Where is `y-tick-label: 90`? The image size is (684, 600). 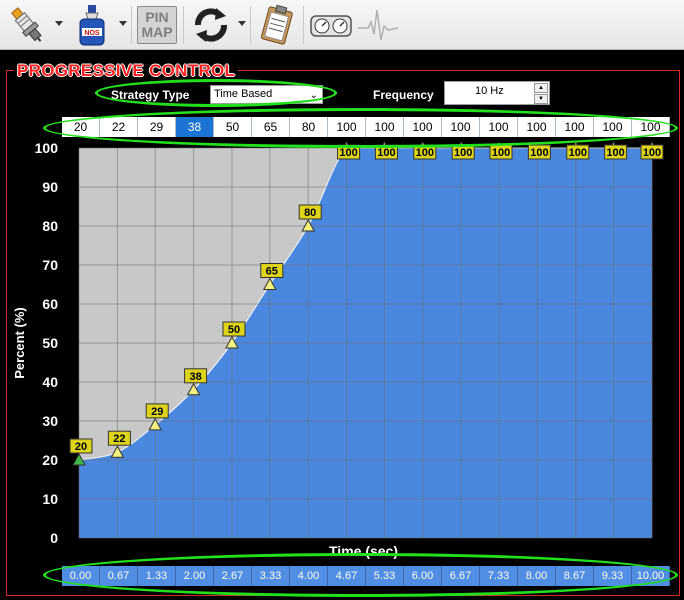 y-tick-label: 90 is located at coordinates (50, 187).